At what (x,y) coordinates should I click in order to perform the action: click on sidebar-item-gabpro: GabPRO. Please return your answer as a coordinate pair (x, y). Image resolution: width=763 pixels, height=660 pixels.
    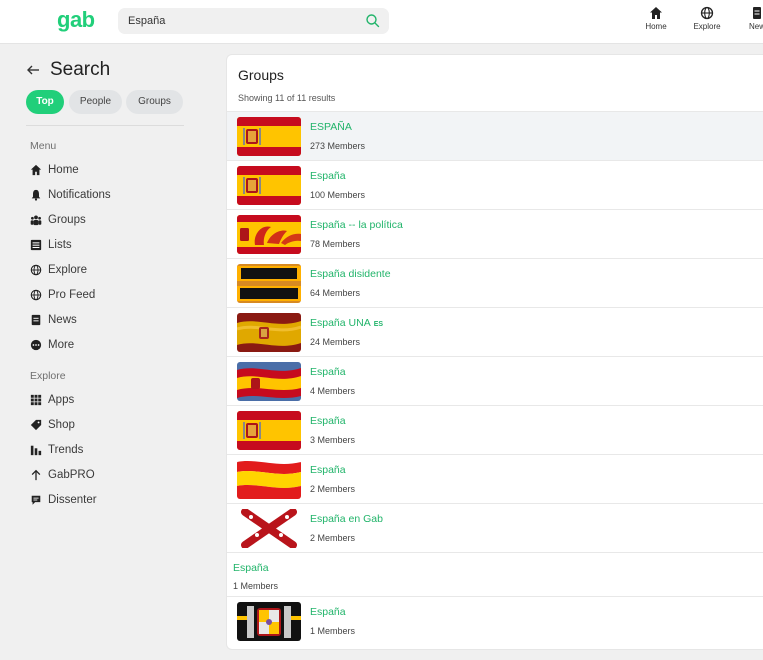
    Looking at the image, I should click on (110, 475).